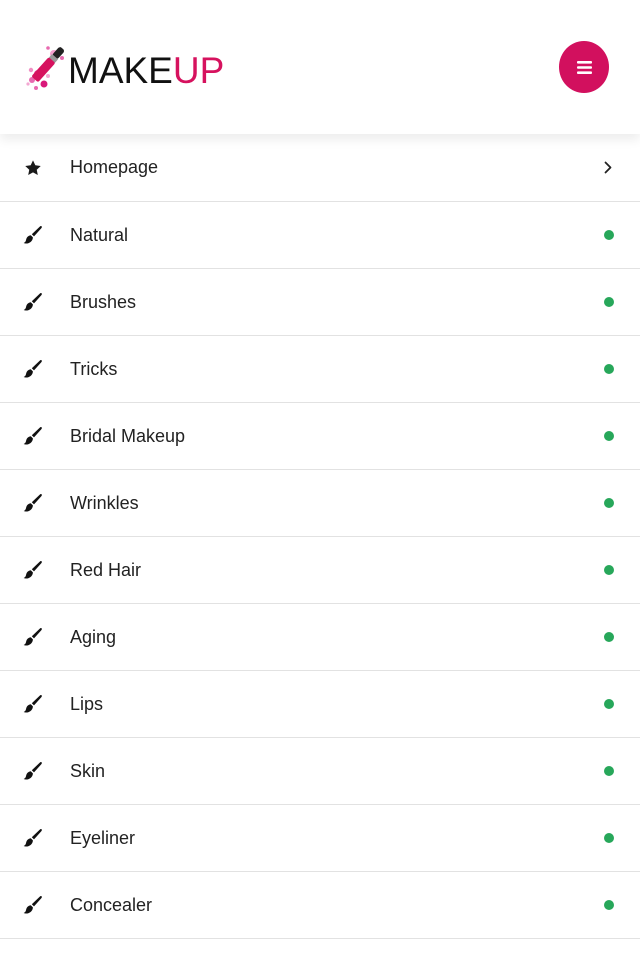 The image size is (640, 960). What do you see at coordinates (128, 435) in the screenshot?
I see `nav-item-label: Bridal Makeup` at bounding box center [128, 435].